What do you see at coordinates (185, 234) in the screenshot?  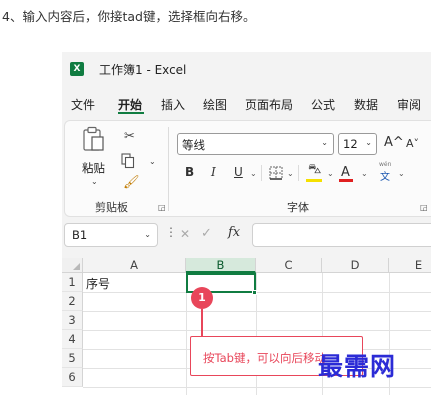 I see `cancel-icon: ✕` at bounding box center [185, 234].